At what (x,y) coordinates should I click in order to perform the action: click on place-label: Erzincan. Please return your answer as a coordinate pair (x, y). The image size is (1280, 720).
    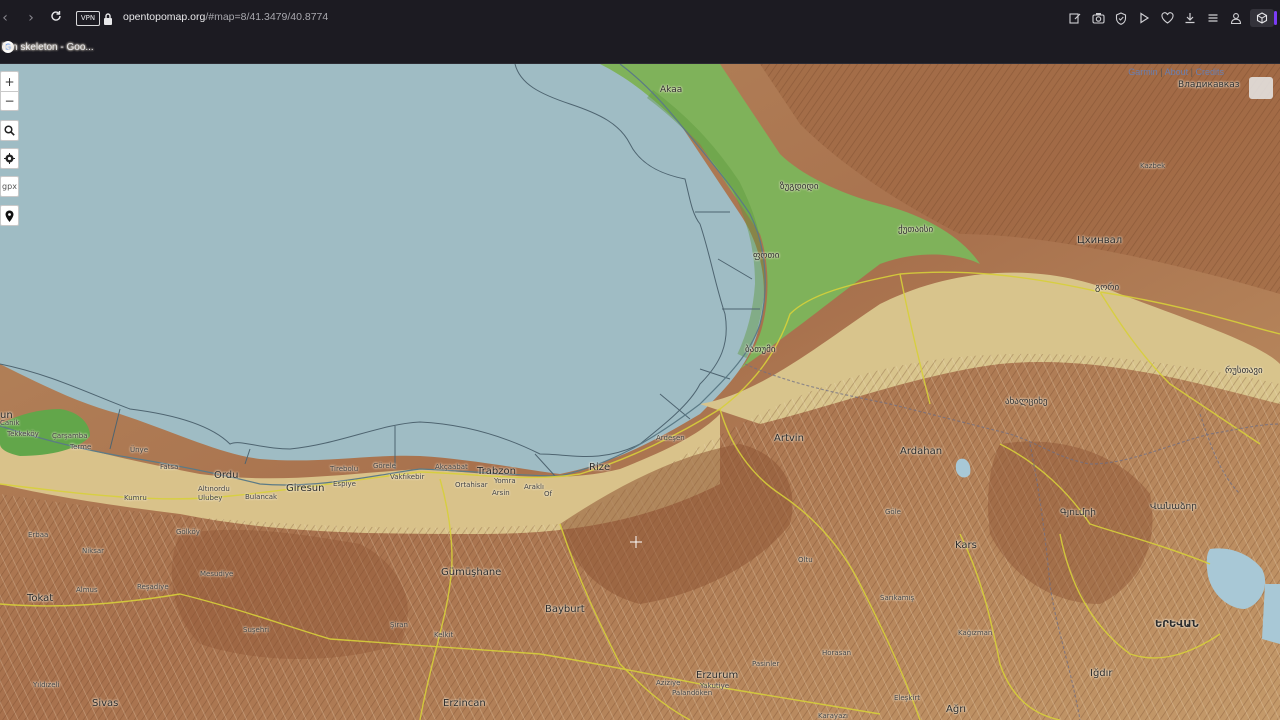
    Looking at the image, I should click on (464, 703).